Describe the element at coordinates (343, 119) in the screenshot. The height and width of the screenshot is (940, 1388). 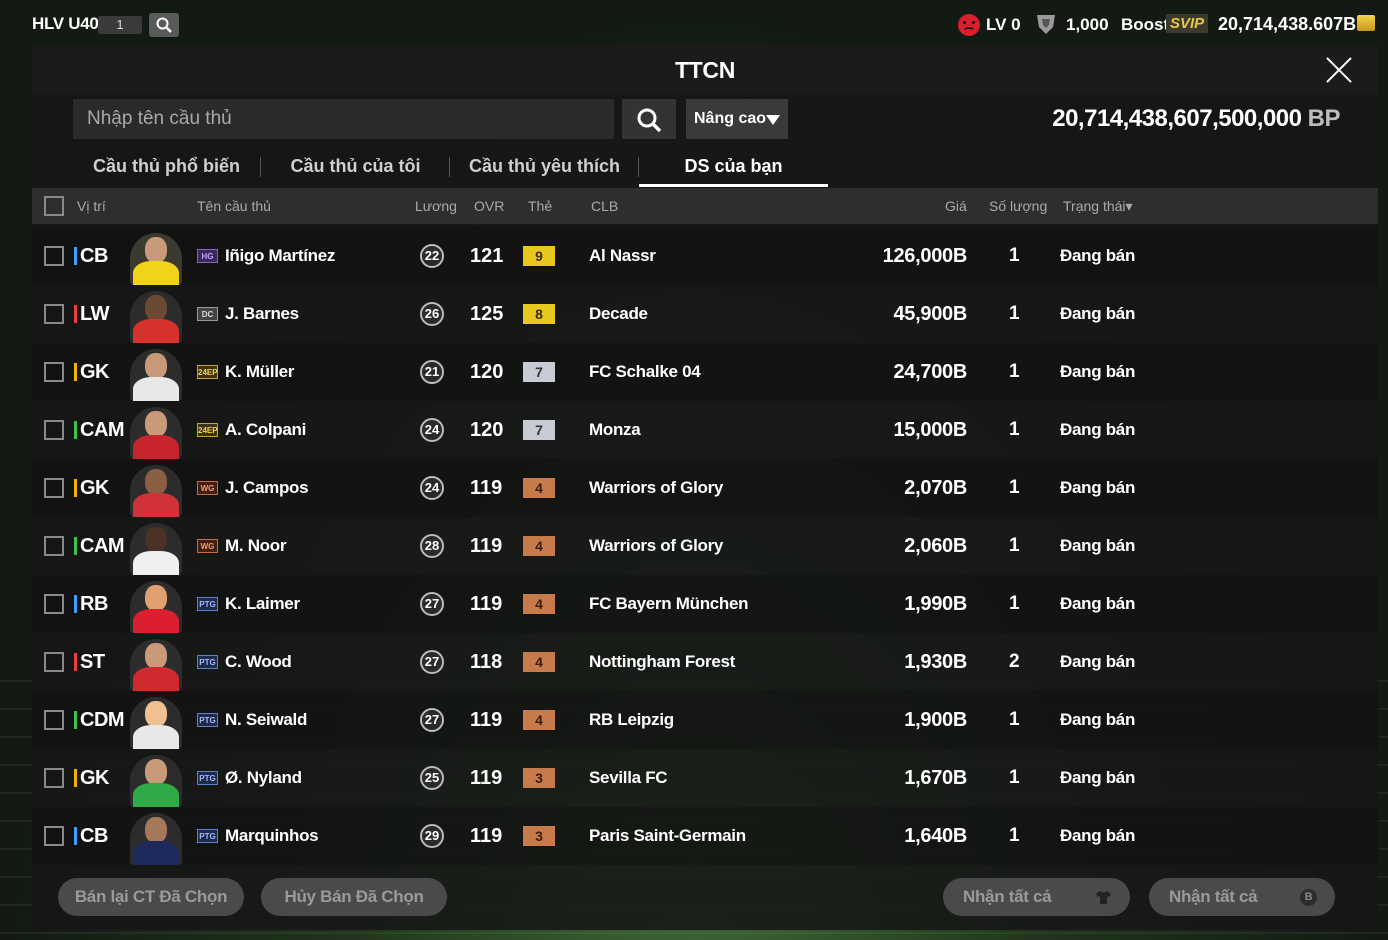
I see `player-search-input` at that location.